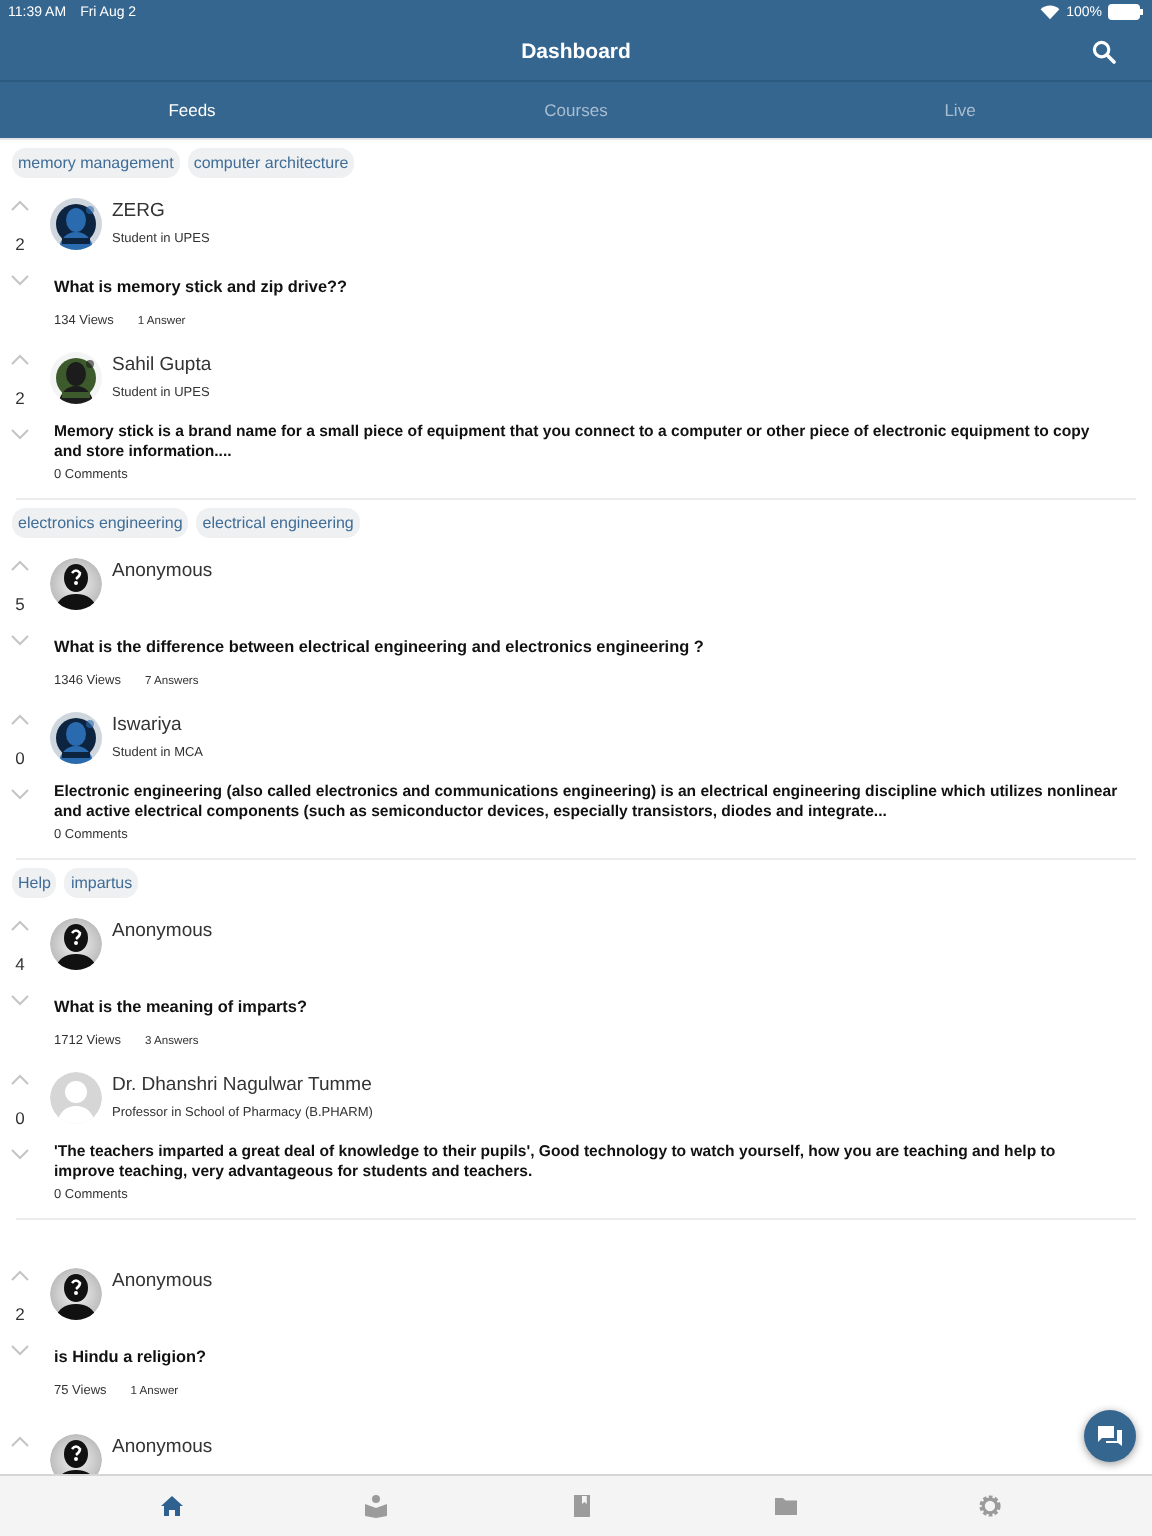 This screenshot has width=1152, height=1536. What do you see at coordinates (172, 1506) in the screenshot?
I see `home-icon` at bounding box center [172, 1506].